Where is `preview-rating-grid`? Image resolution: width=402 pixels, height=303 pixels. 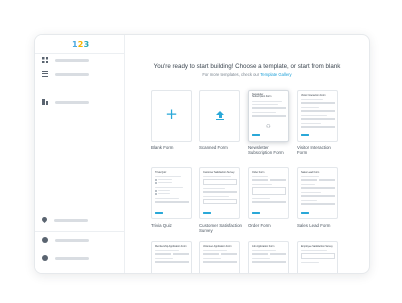 preview-rating-grid is located at coordinates (220, 182).